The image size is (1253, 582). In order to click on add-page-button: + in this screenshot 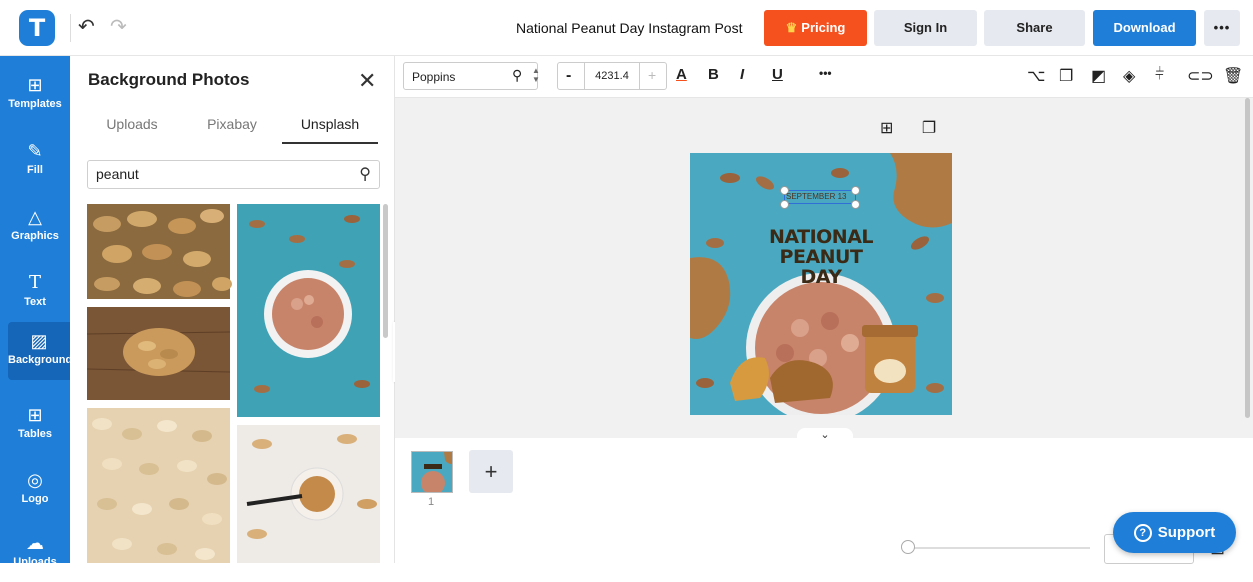, I will do `click(491, 471)`.